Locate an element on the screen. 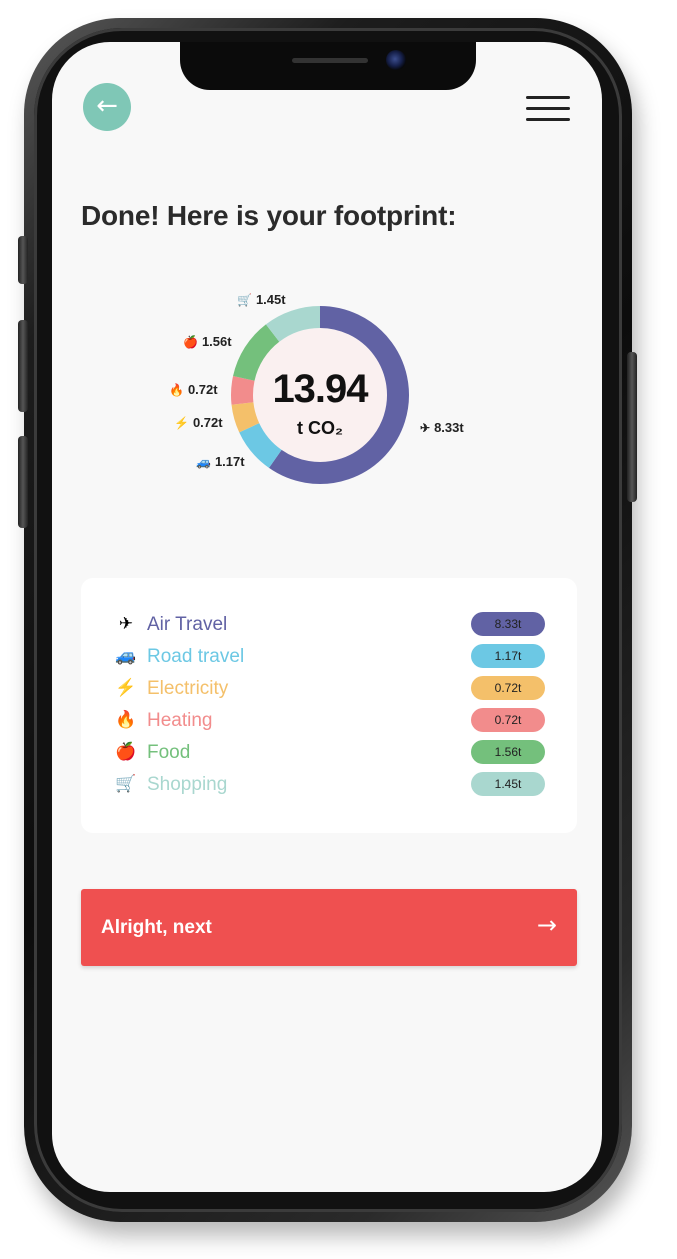 The height and width of the screenshot is (1259, 677). total-unit: t CO₂ is located at coordinates (320, 428).